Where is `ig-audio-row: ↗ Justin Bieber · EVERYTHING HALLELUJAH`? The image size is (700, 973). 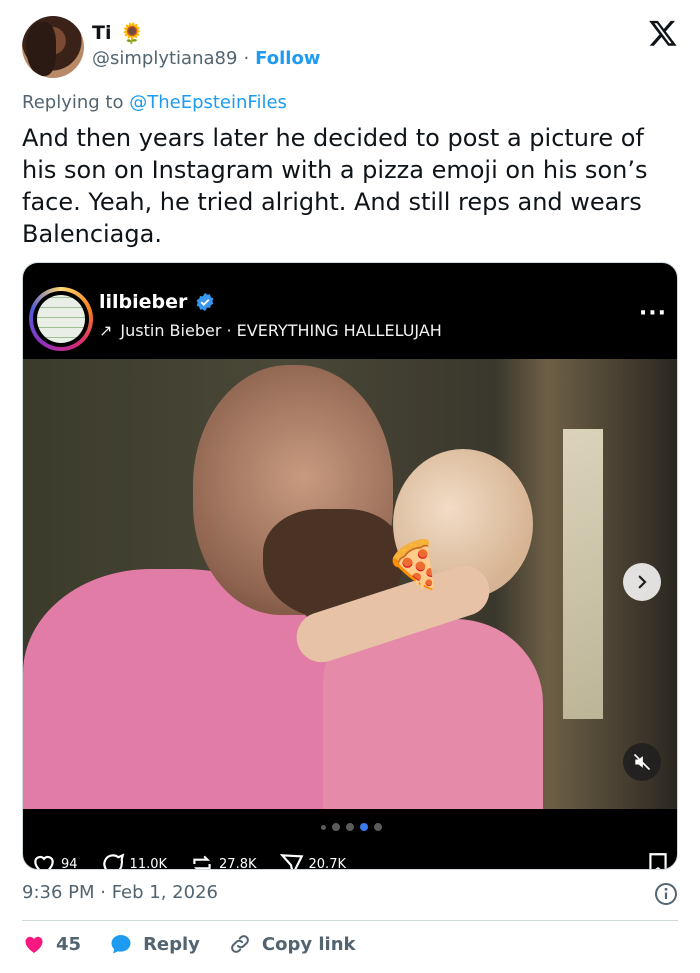 ig-audio-row: ↗ Justin Bieber · EVERYTHING HALLELUJAH is located at coordinates (270, 330).